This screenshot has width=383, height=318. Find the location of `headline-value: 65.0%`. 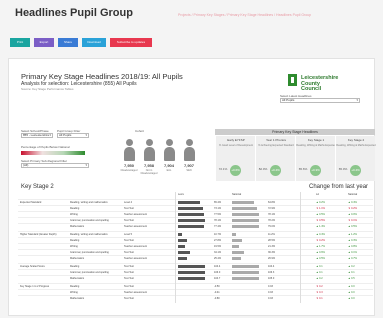

headline-value: 65.0% is located at coordinates (343, 169).